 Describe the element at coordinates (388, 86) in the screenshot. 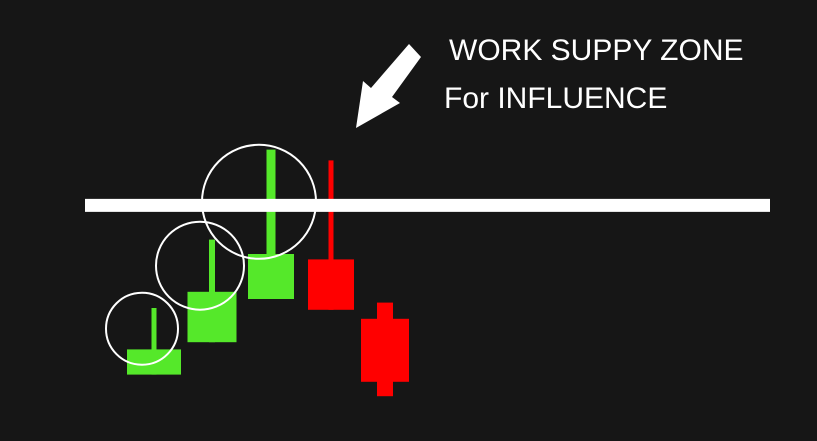

I see `annotation-arrow` at that location.